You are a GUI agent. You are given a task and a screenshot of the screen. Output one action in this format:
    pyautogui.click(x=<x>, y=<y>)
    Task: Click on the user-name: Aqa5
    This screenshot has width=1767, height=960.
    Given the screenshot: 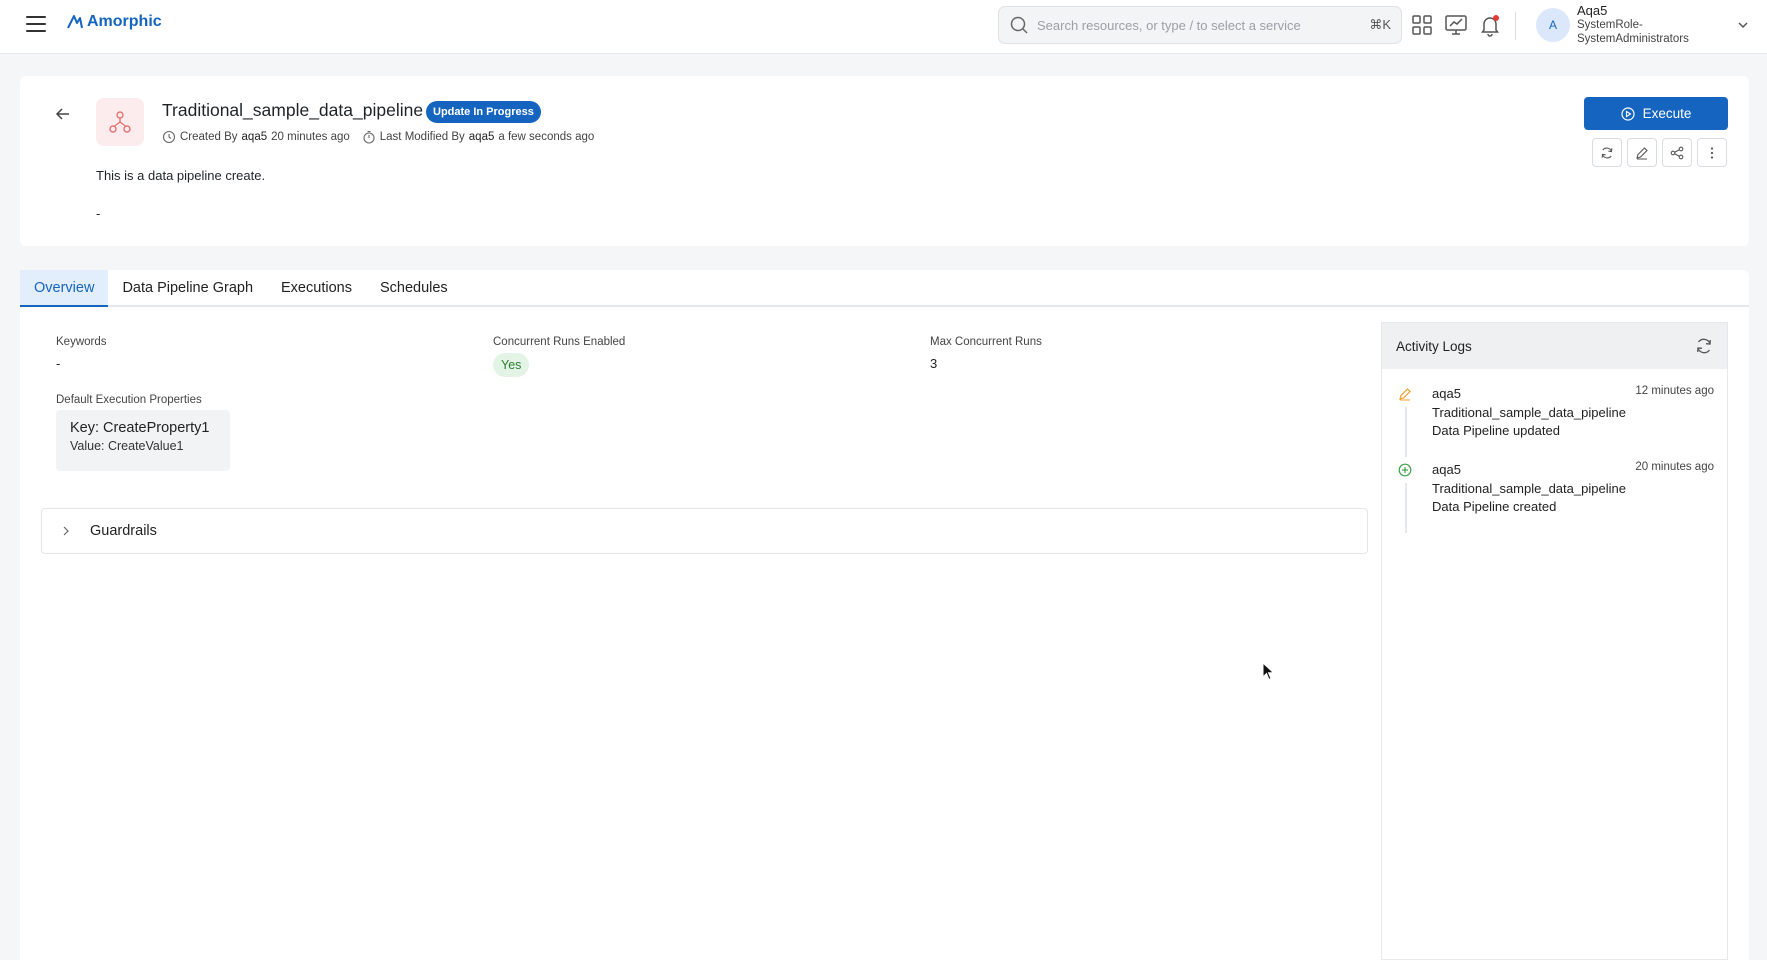 What is the action you would take?
    pyautogui.click(x=1592, y=10)
    